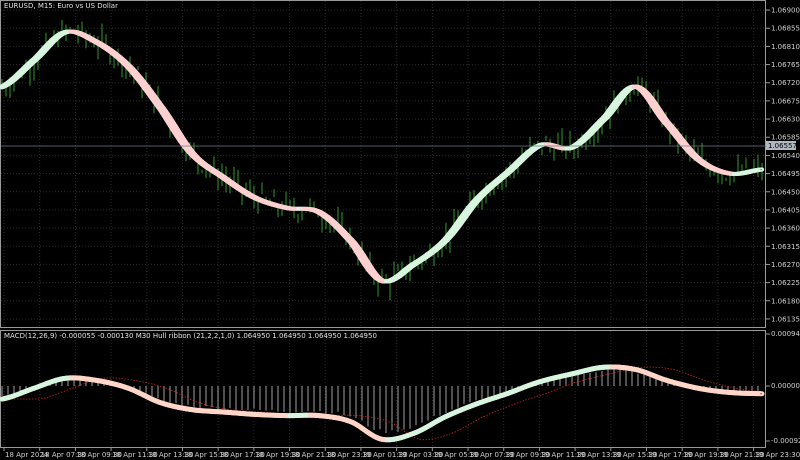  I want to click on current-price-label: 1.06557, so click(782, 146).